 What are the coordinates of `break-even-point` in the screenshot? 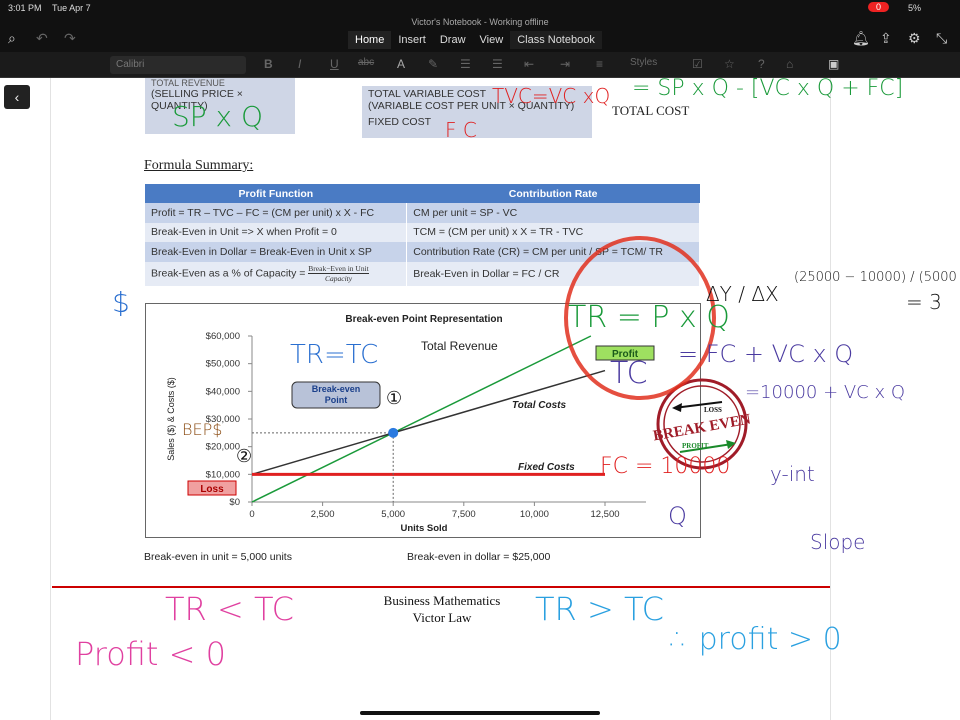 It's located at (393, 432).